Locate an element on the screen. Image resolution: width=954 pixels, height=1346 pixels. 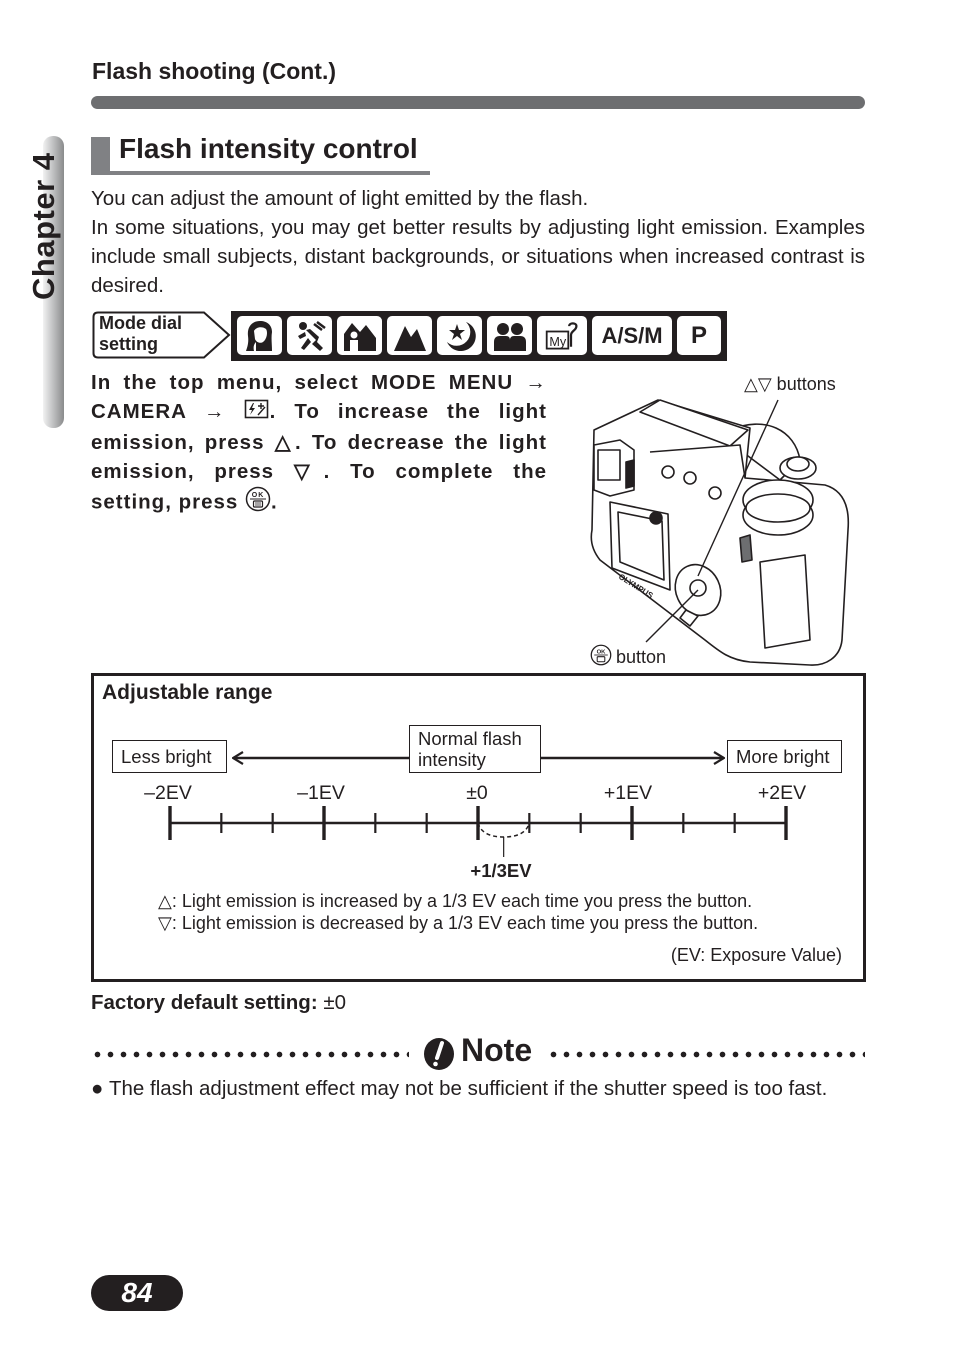
sports-mode-icon is located at coordinates (309, 335).